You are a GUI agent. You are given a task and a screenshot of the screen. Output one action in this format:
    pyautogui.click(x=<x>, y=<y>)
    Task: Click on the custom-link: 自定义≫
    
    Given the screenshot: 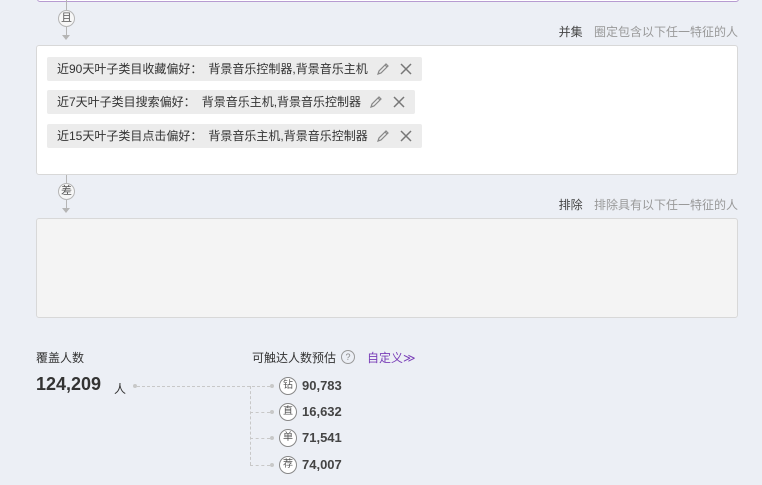 What is the action you would take?
    pyautogui.click(x=391, y=357)
    